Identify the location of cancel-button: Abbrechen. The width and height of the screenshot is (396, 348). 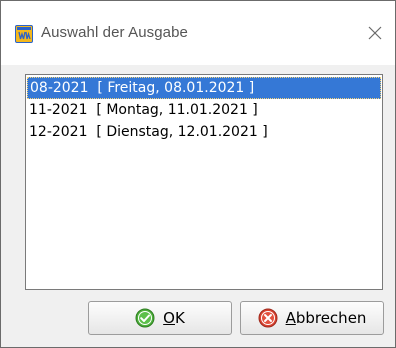
(312, 318).